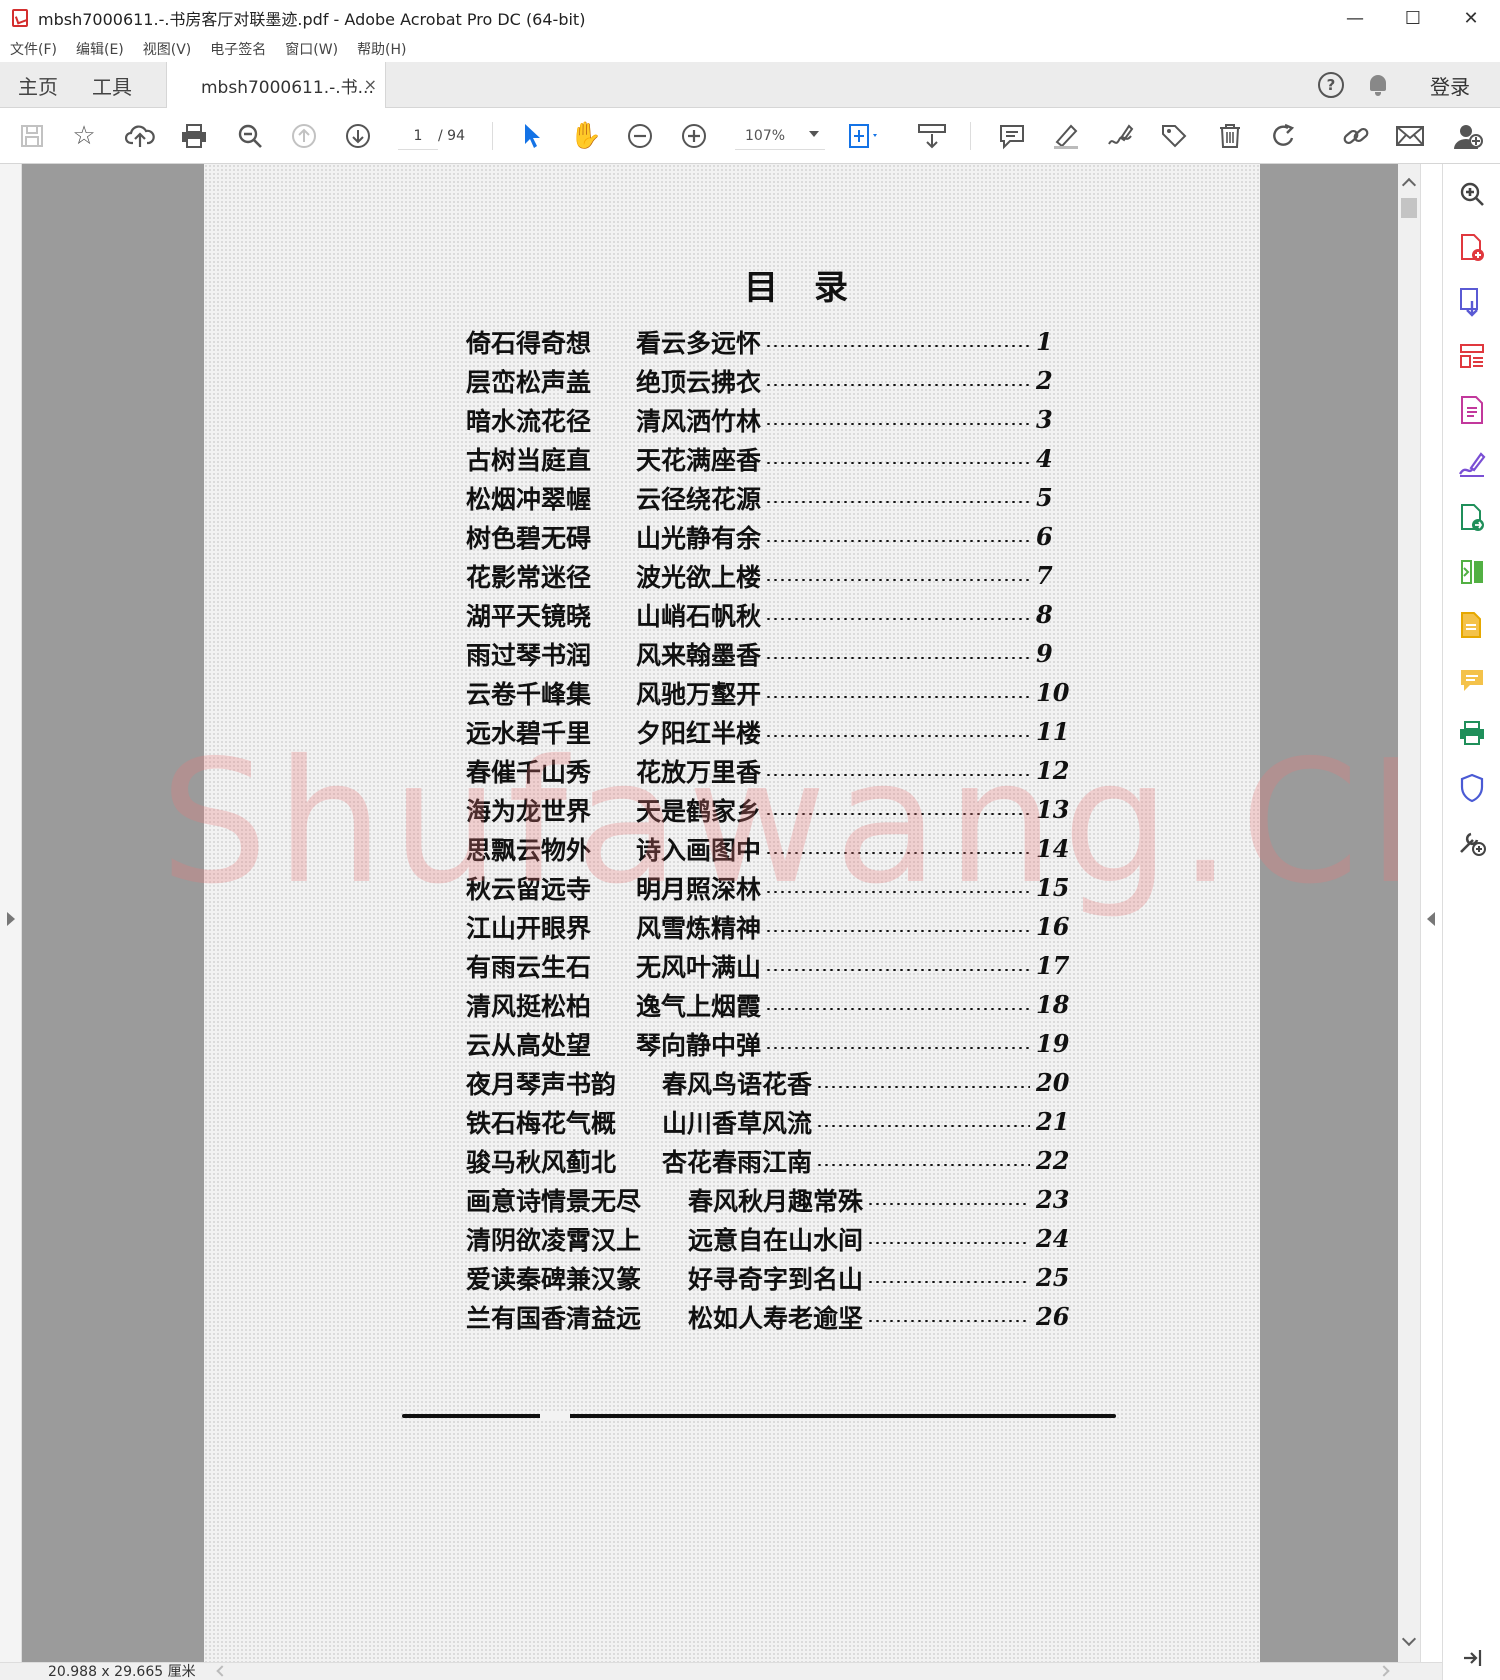 This screenshot has width=1500, height=1680. What do you see at coordinates (529, 460) in the screenshot?
I see `toc-upper-line: 古树当庭直` at bounding box center [529, 460].